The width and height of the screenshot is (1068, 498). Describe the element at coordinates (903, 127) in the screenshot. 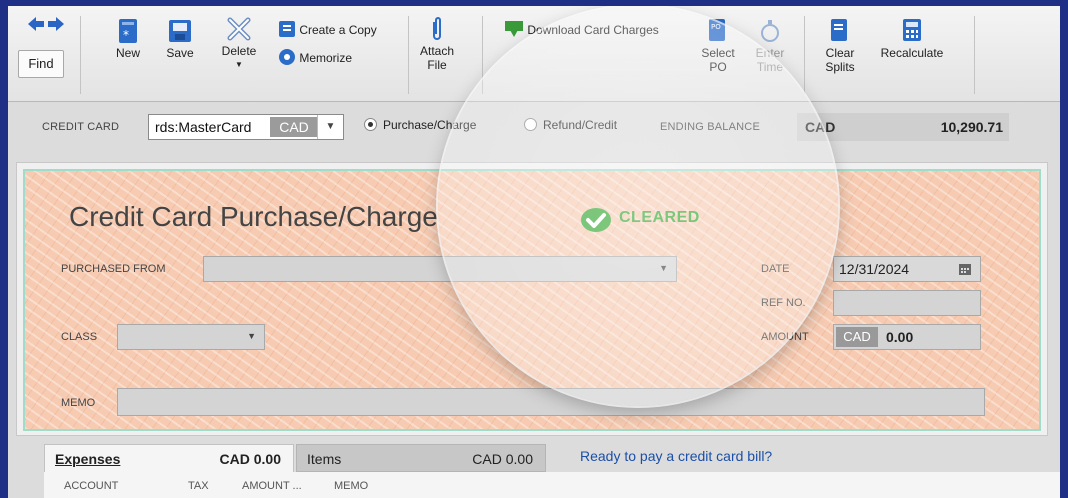

I see `ending-balance-box: CAD 10,290.71` at that location.